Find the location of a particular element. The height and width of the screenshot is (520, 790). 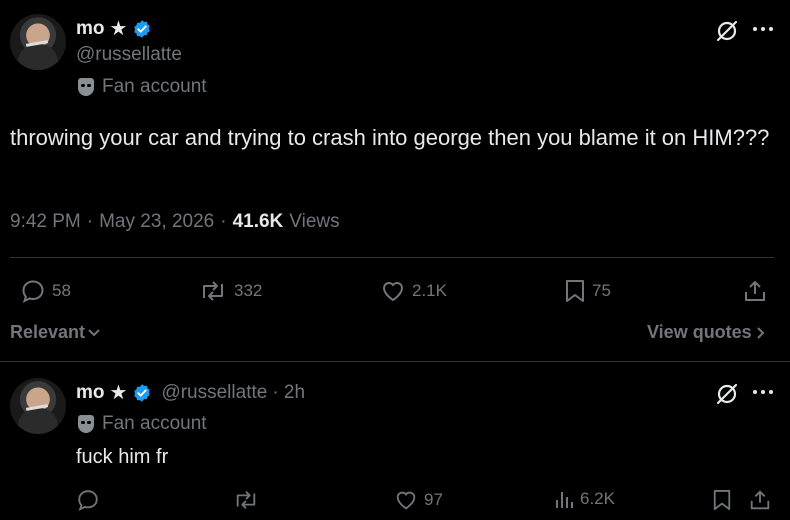

reply-author-star: ★ is located at coordinates (118, 393).